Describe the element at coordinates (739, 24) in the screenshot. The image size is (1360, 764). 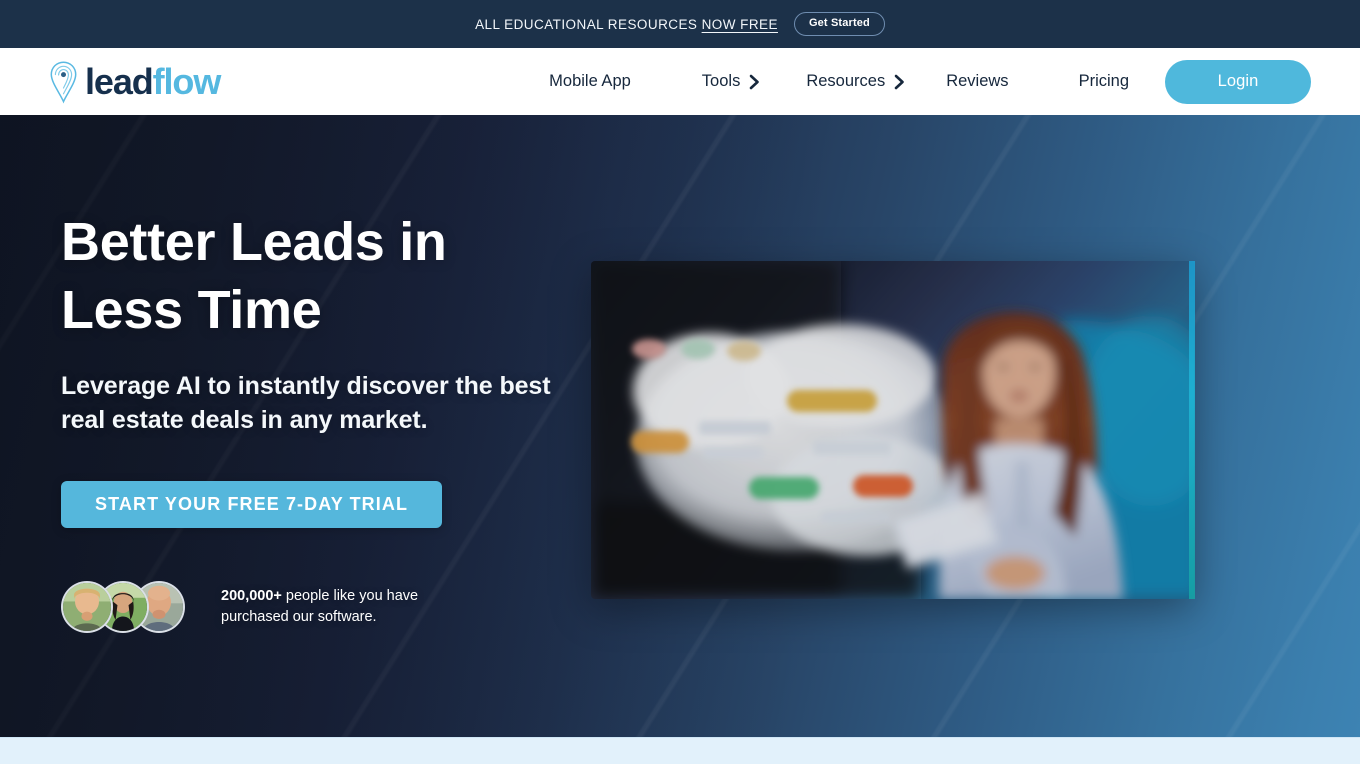
I see `announcement-text-emphasis: NOW FREE` at that location.